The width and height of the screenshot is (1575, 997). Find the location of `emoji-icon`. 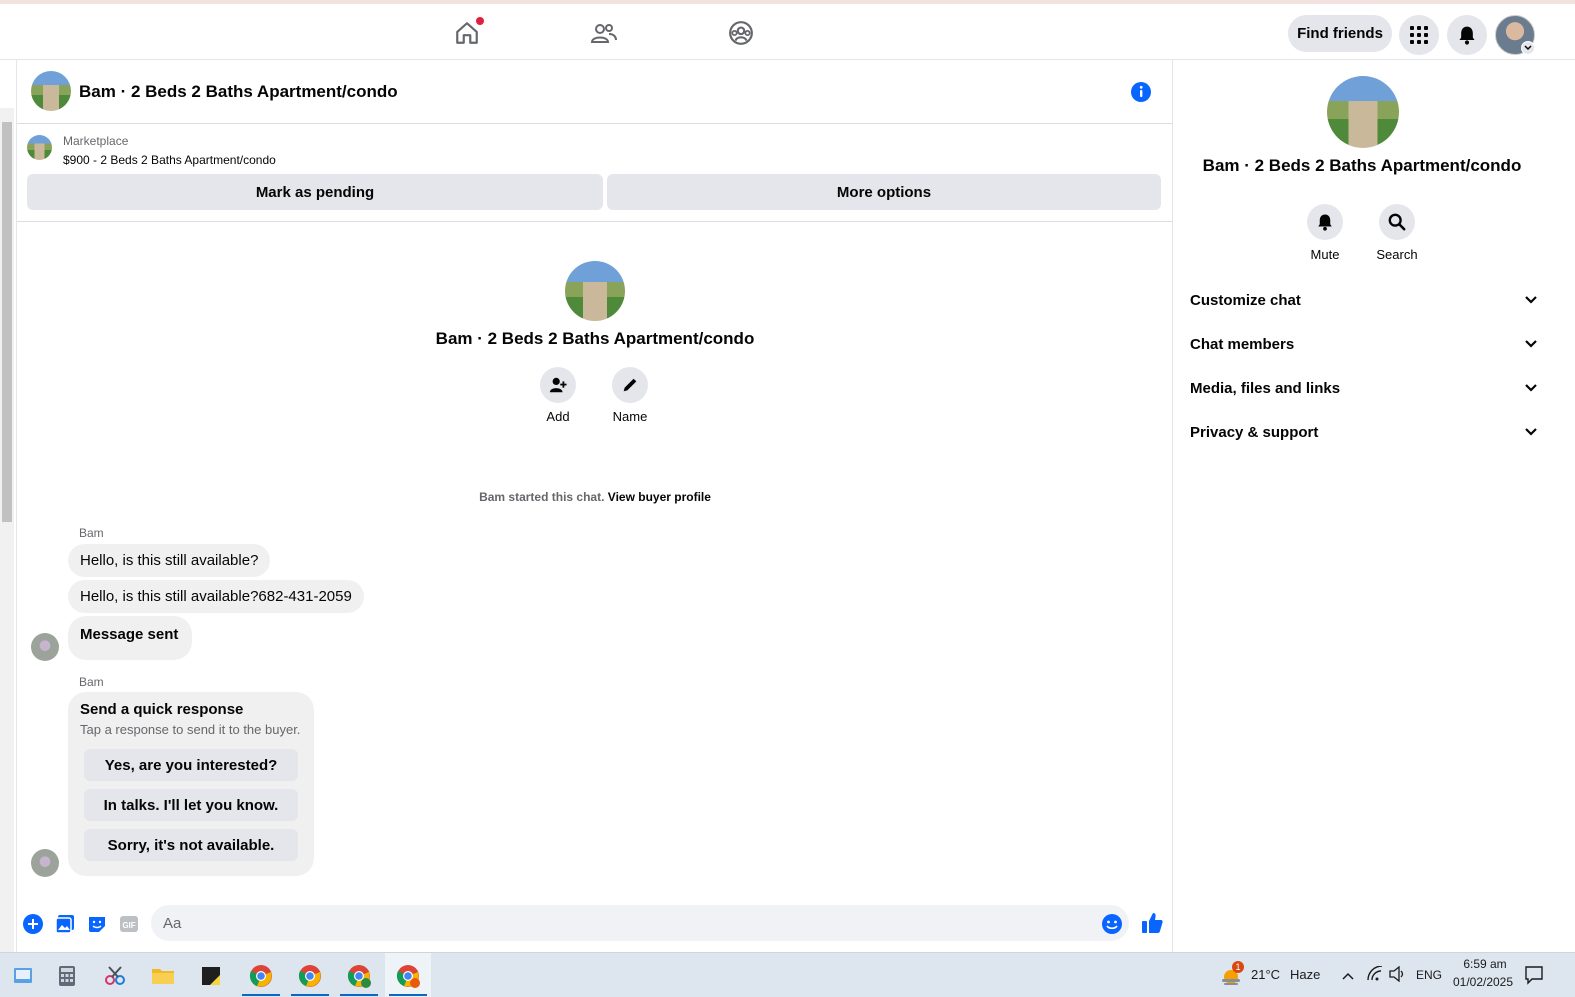

emoji-icon is located at coordinates (1111, 923).